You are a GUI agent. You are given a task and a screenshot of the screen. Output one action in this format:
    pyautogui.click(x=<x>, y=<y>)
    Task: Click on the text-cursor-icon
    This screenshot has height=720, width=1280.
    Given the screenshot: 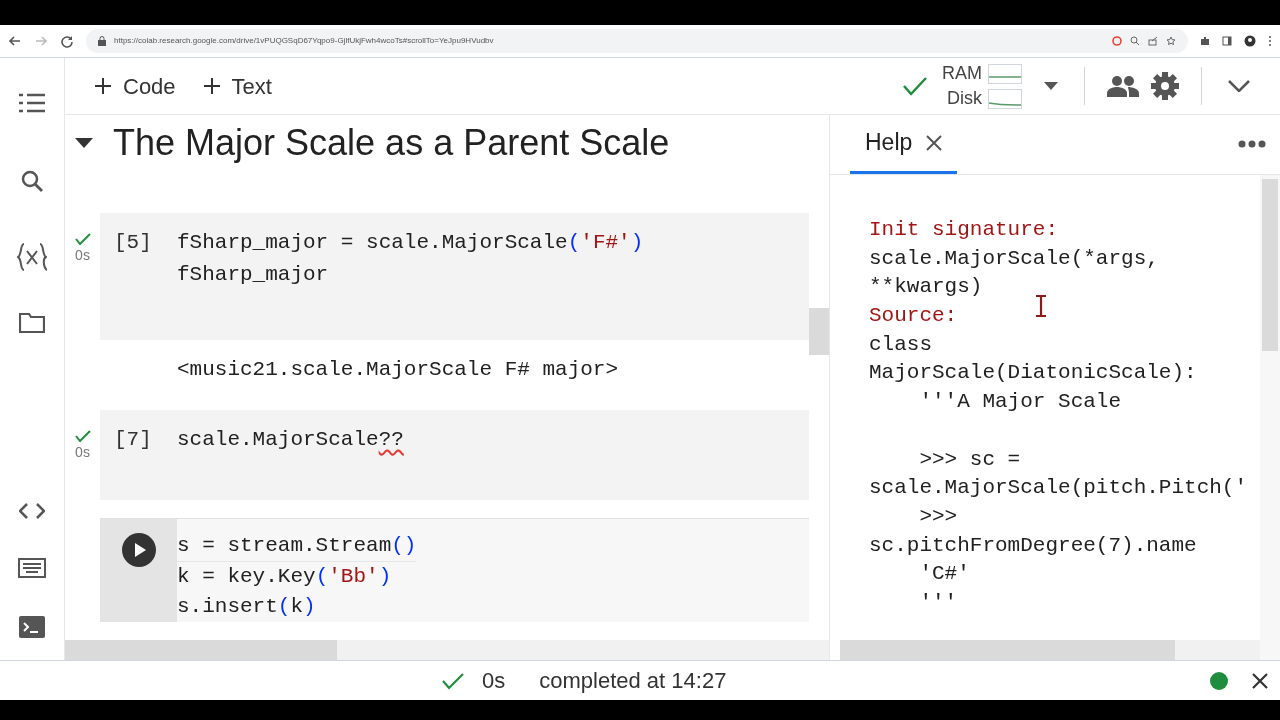 What is the action you would take?
    pyautogui.click(x=1041, y=306)
    